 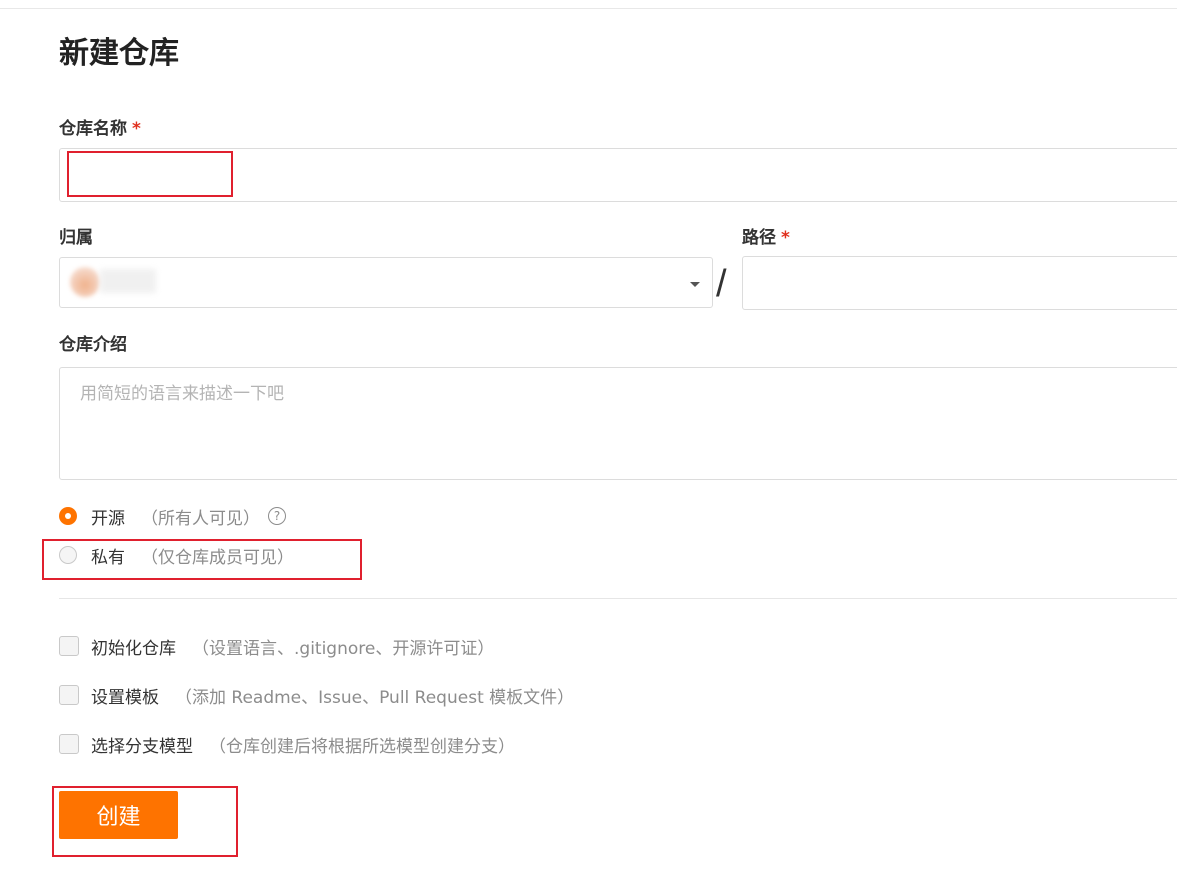 What do you see at coordinates (142, 746) in the screenshot?
I see `option-branch-model-label: 选择分支模型` at bounding box center [142, 746].